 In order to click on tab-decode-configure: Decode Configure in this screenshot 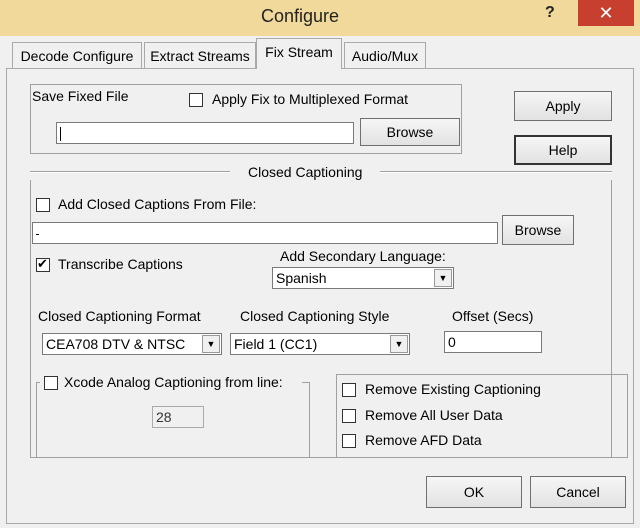, I will do `click(77, 55)`.